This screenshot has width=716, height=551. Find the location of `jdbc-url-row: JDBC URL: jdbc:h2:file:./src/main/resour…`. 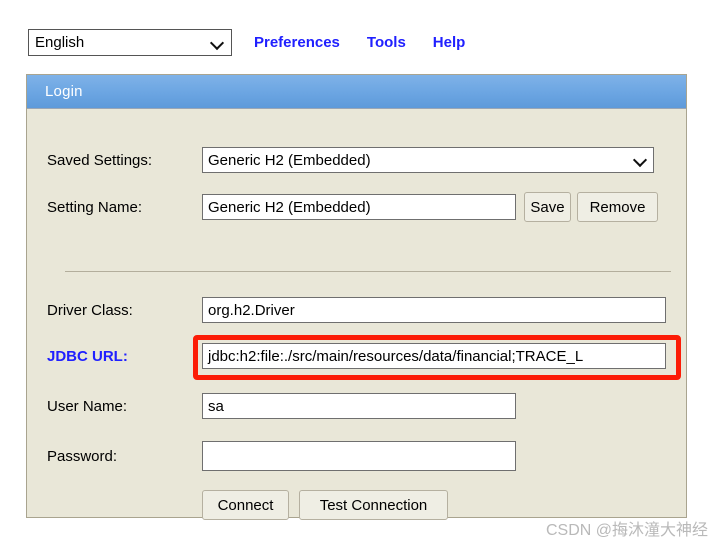

jdbc-url-row: JDBC URL: jdbc:h2:file:./src/main/resour… is located at coordinates (356, 356).